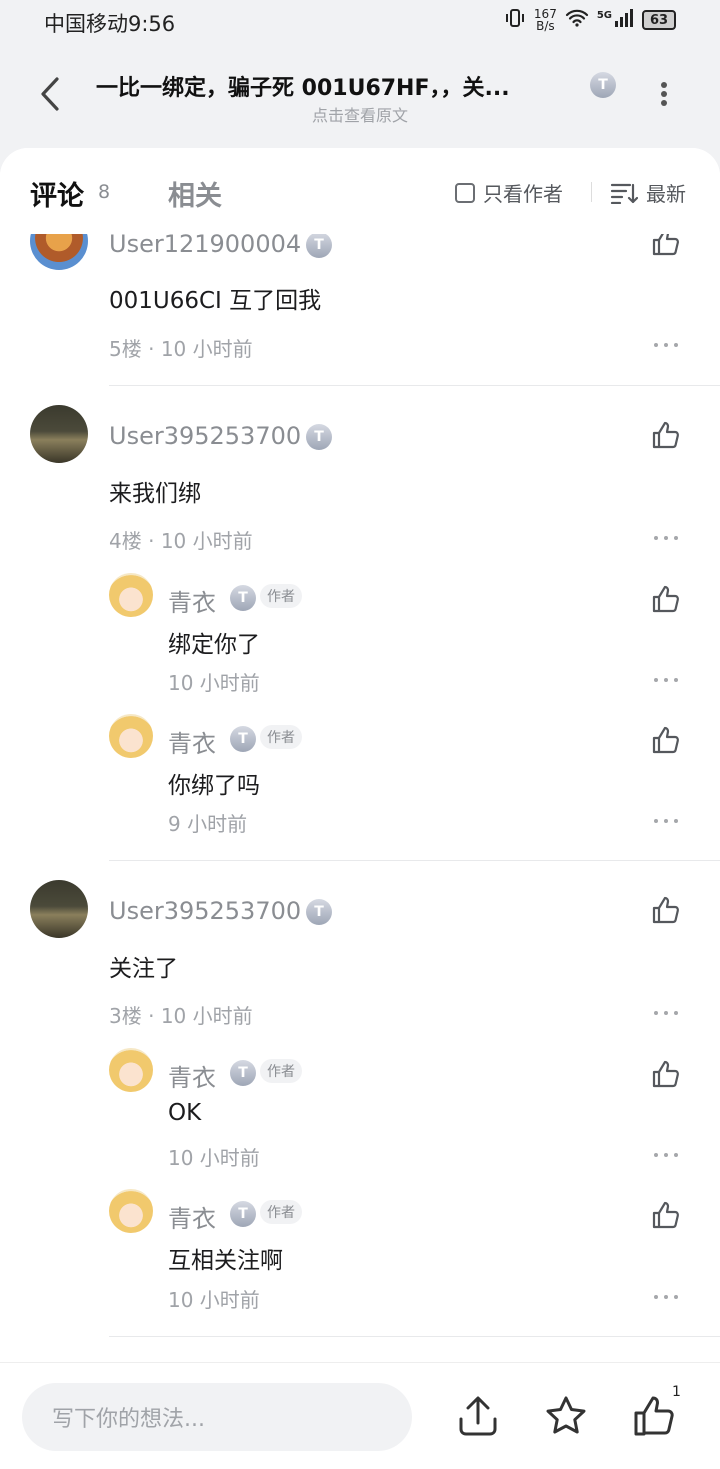 The height and width of the screenshot is (1469, 720). What do you see at coordinates (360, 114) in the screenshot?
I see `view-original-link: 点击查看原文` at bounding box center [360, 114].